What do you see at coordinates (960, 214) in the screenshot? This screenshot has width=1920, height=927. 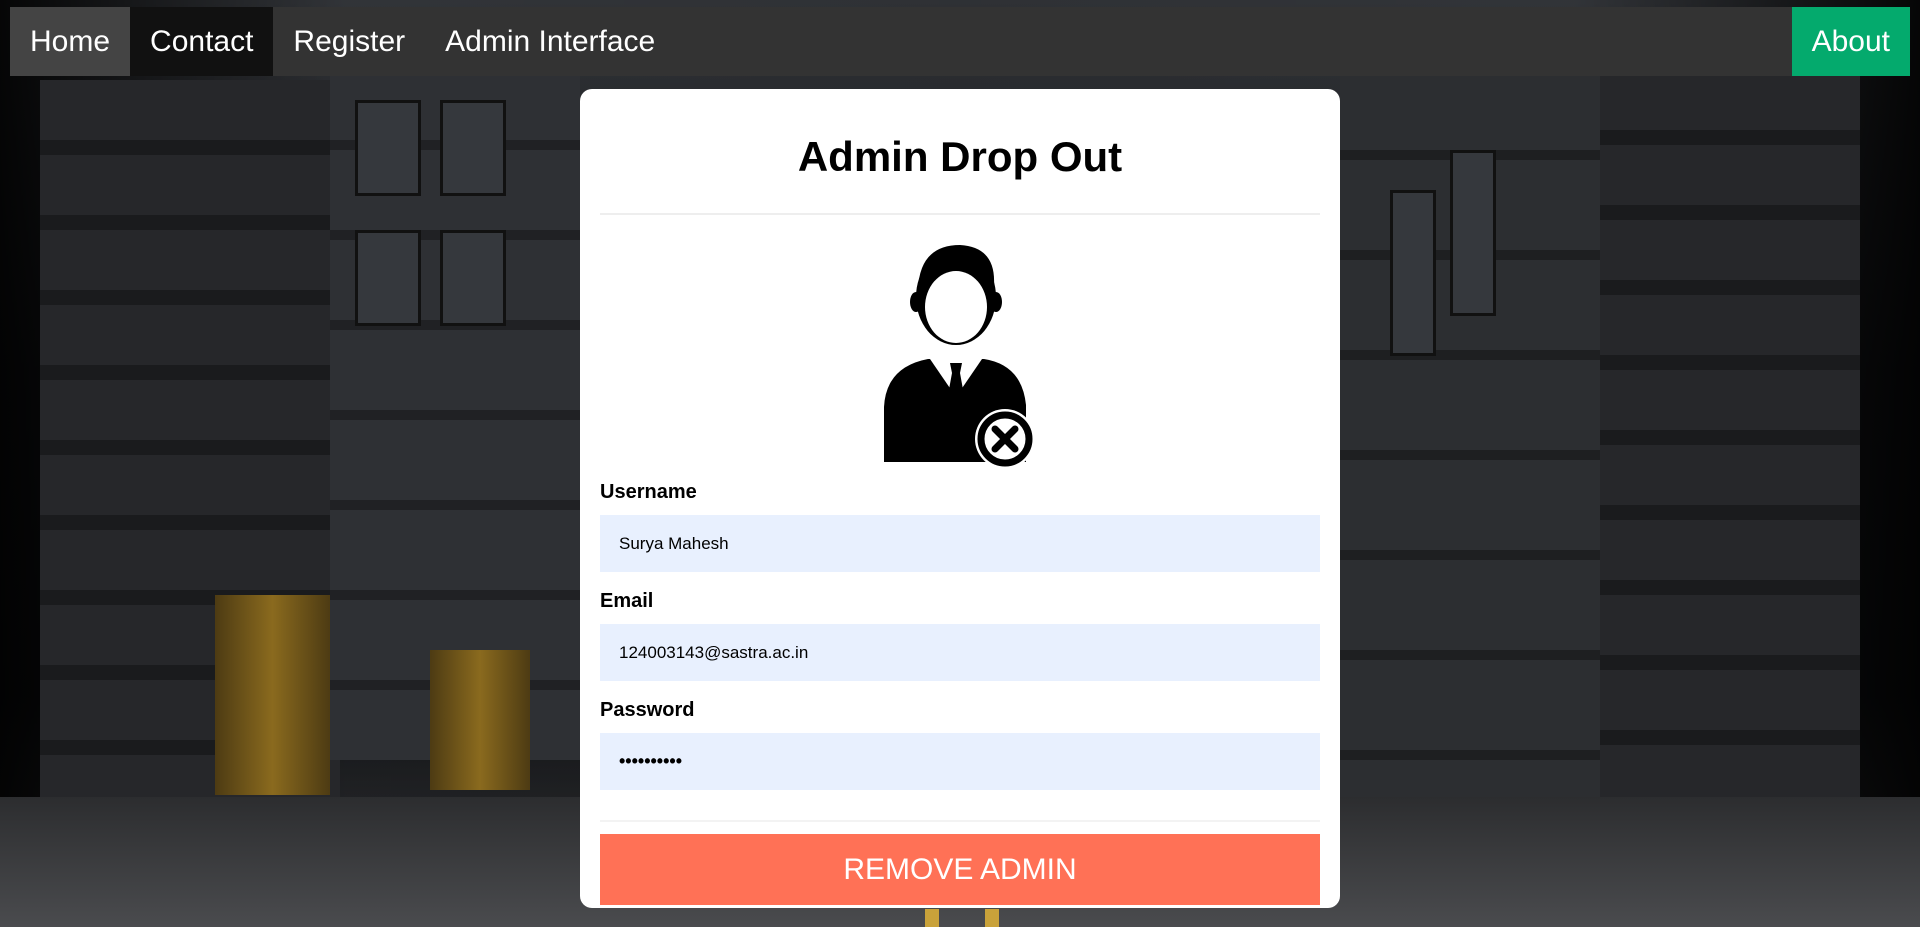 I see `title-divider` at bounding box center [960, 214].